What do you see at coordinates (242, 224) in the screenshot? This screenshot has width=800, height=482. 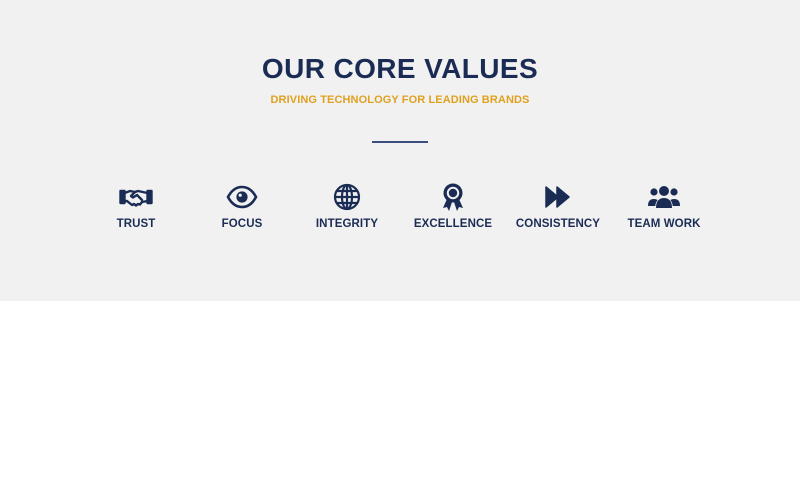 I see `value-label: FOCUS` at bounding box center [242, 224].